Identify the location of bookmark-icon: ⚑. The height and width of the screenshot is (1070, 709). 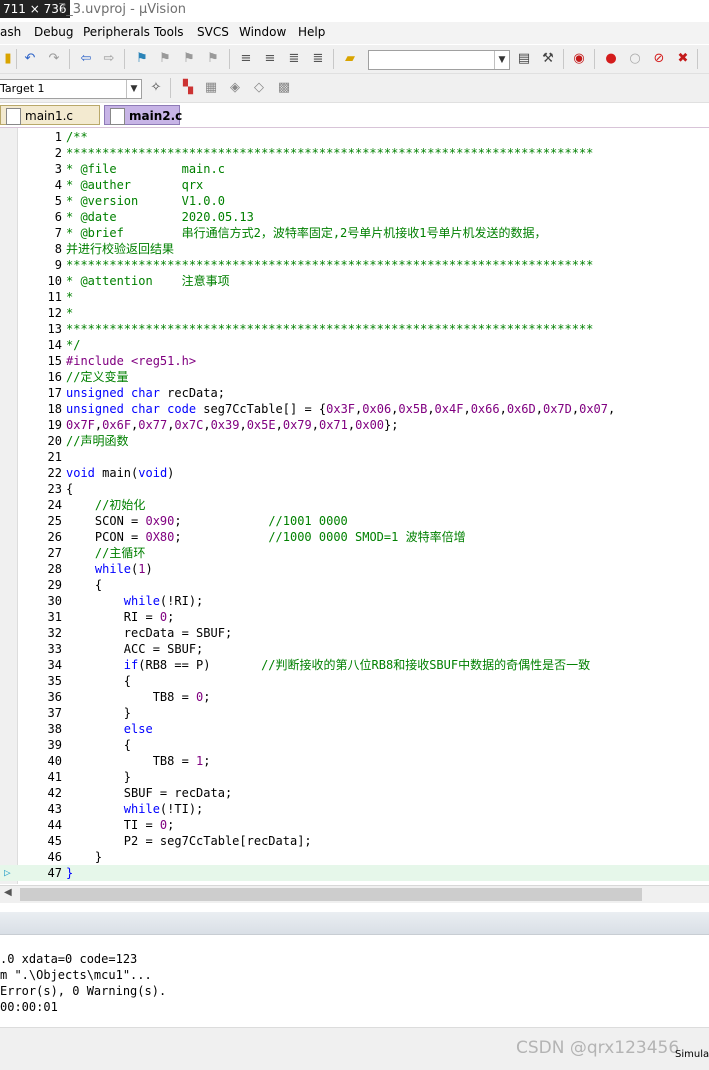
(142, 59).